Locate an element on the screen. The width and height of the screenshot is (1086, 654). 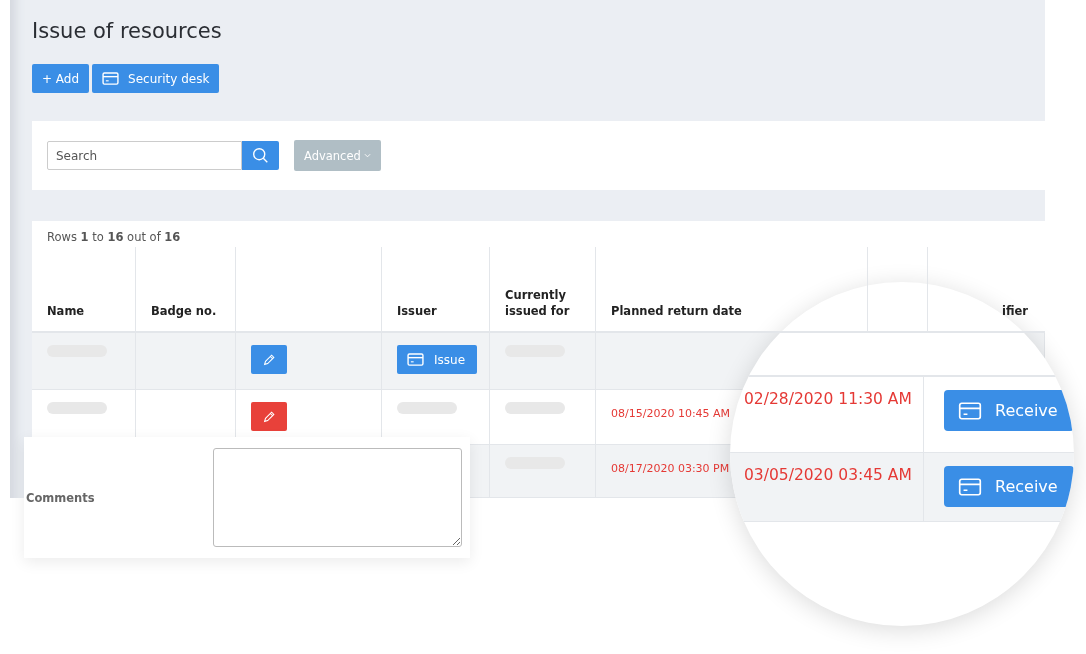
issue-button: Issue is located at coordinates (437, 359).